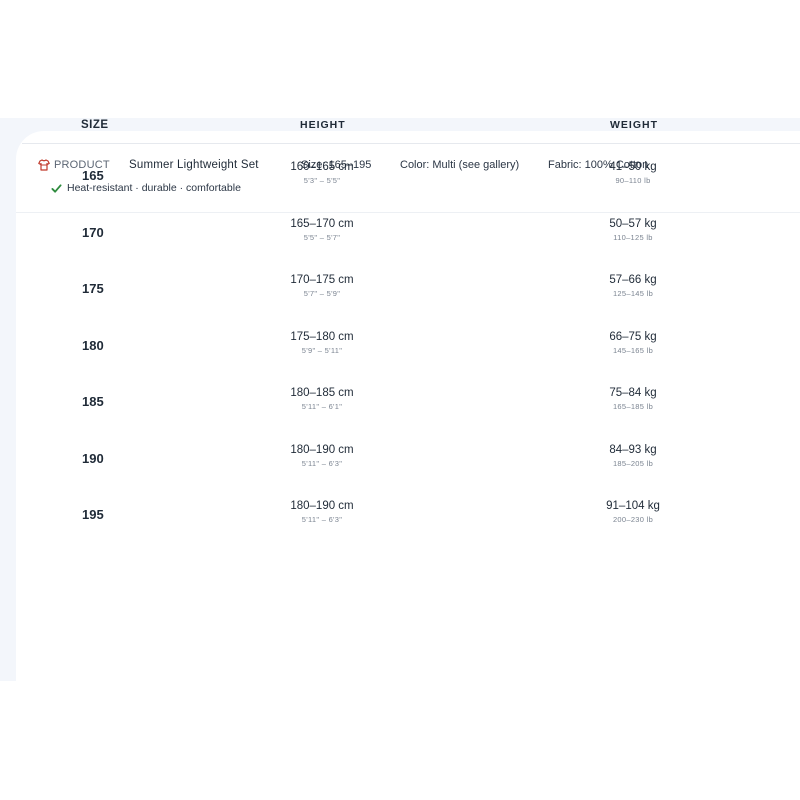 The height and width of the screenshot is (800, 800). What do you see at coordinates (633, 280) in the screenshot?
I see `weight-kg: 57–66 kg` at bounding box center [633, 280].